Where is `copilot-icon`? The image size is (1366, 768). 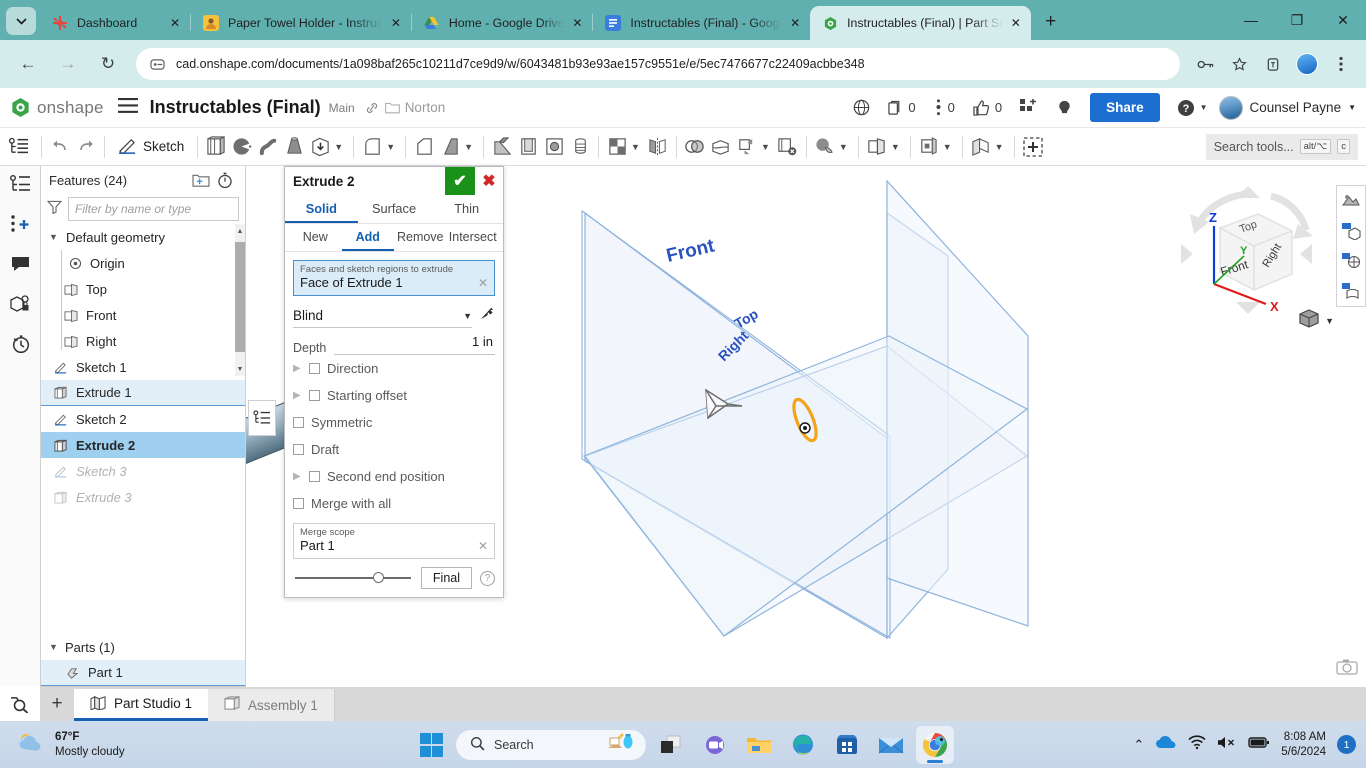
copilot-icon is located at coordinates (621, 744).